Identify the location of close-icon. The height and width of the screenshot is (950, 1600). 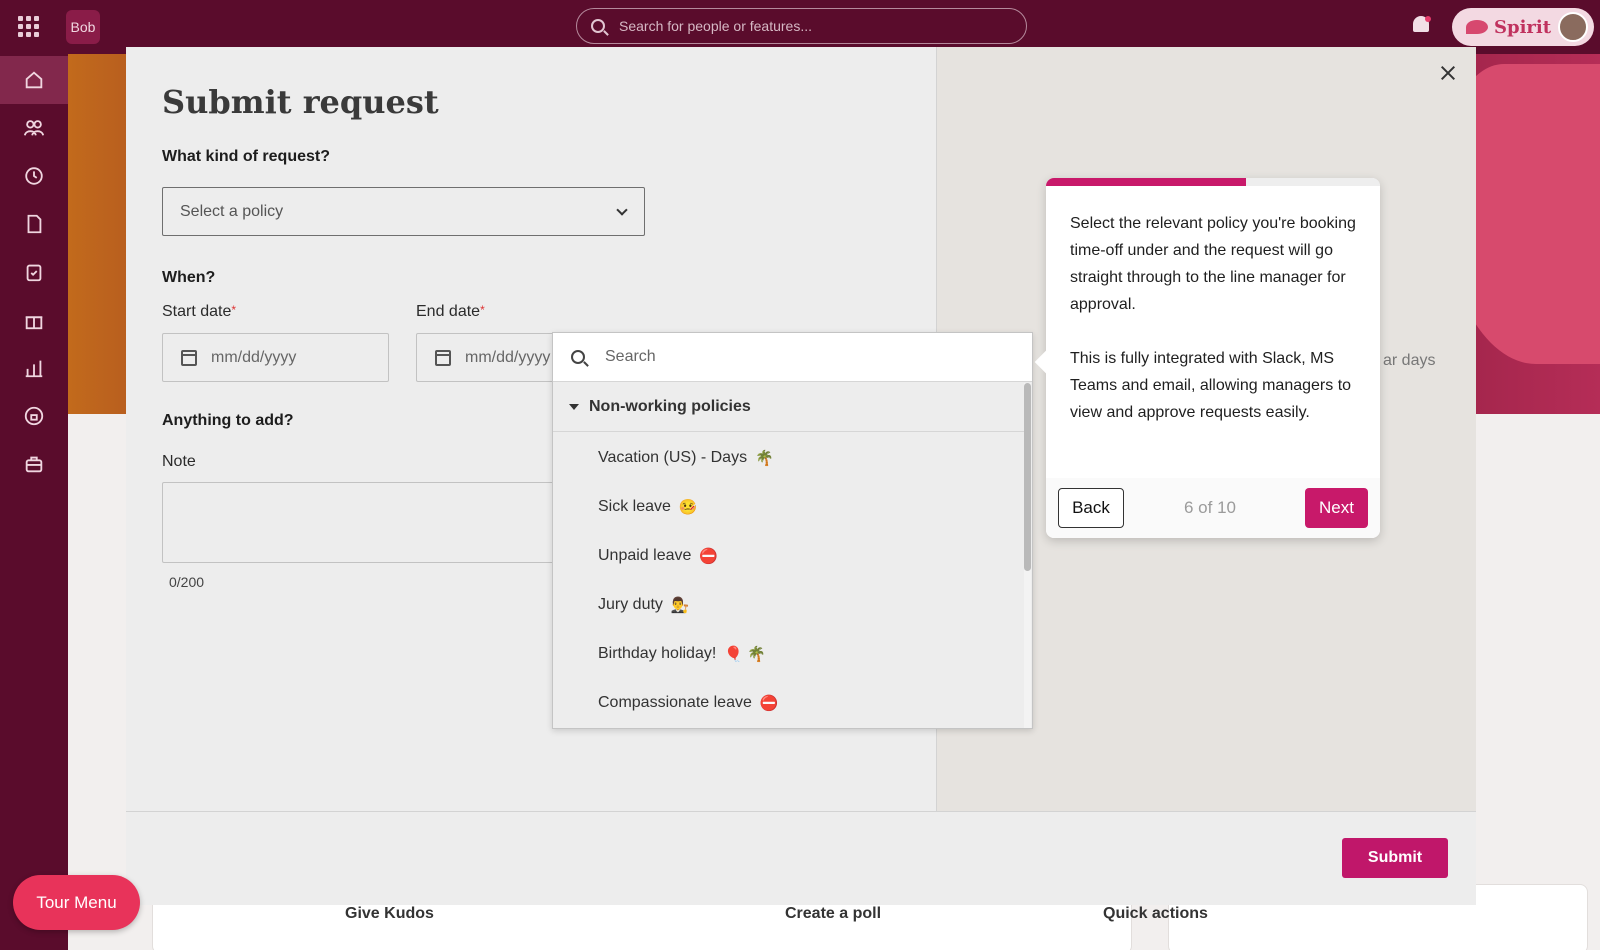
(1448, 73).